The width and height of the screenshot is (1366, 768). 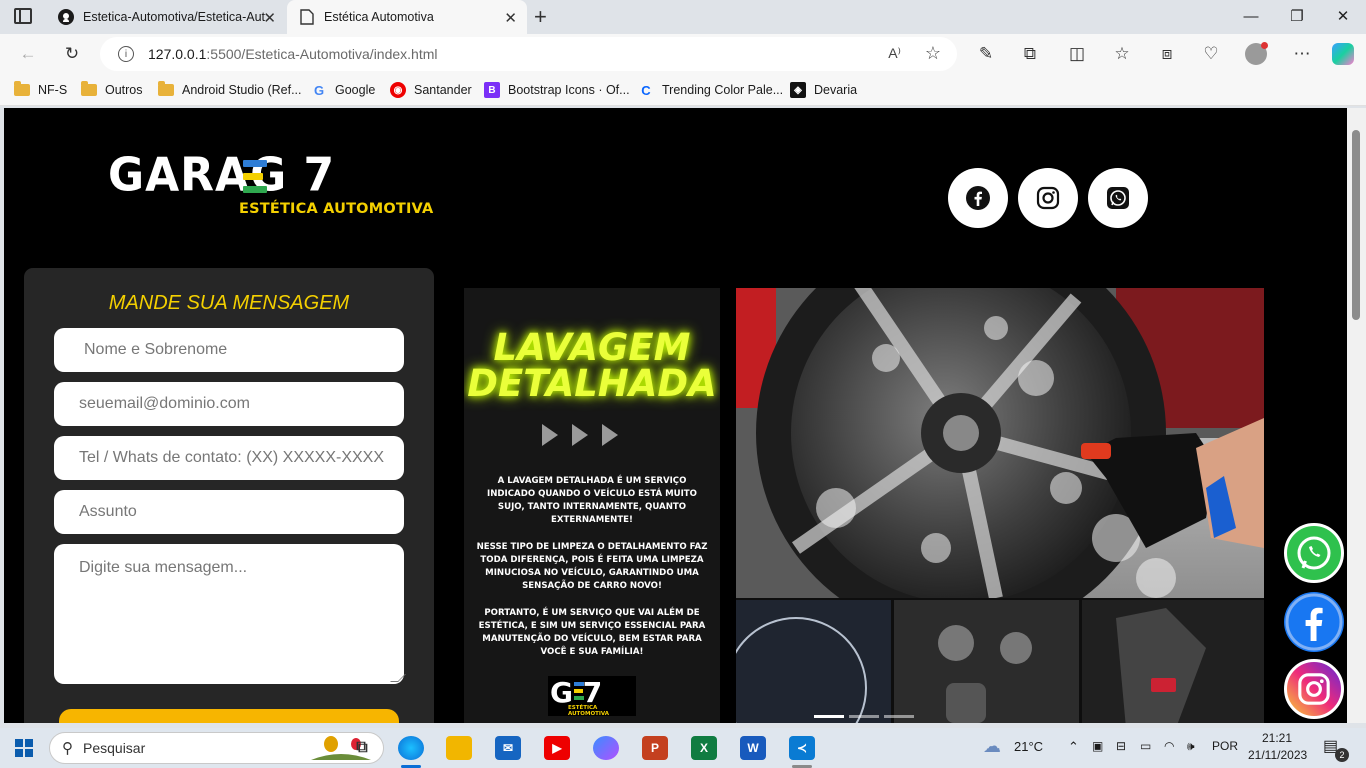 I want to click on floating-facebook-button, so click(x=1314, y=622).